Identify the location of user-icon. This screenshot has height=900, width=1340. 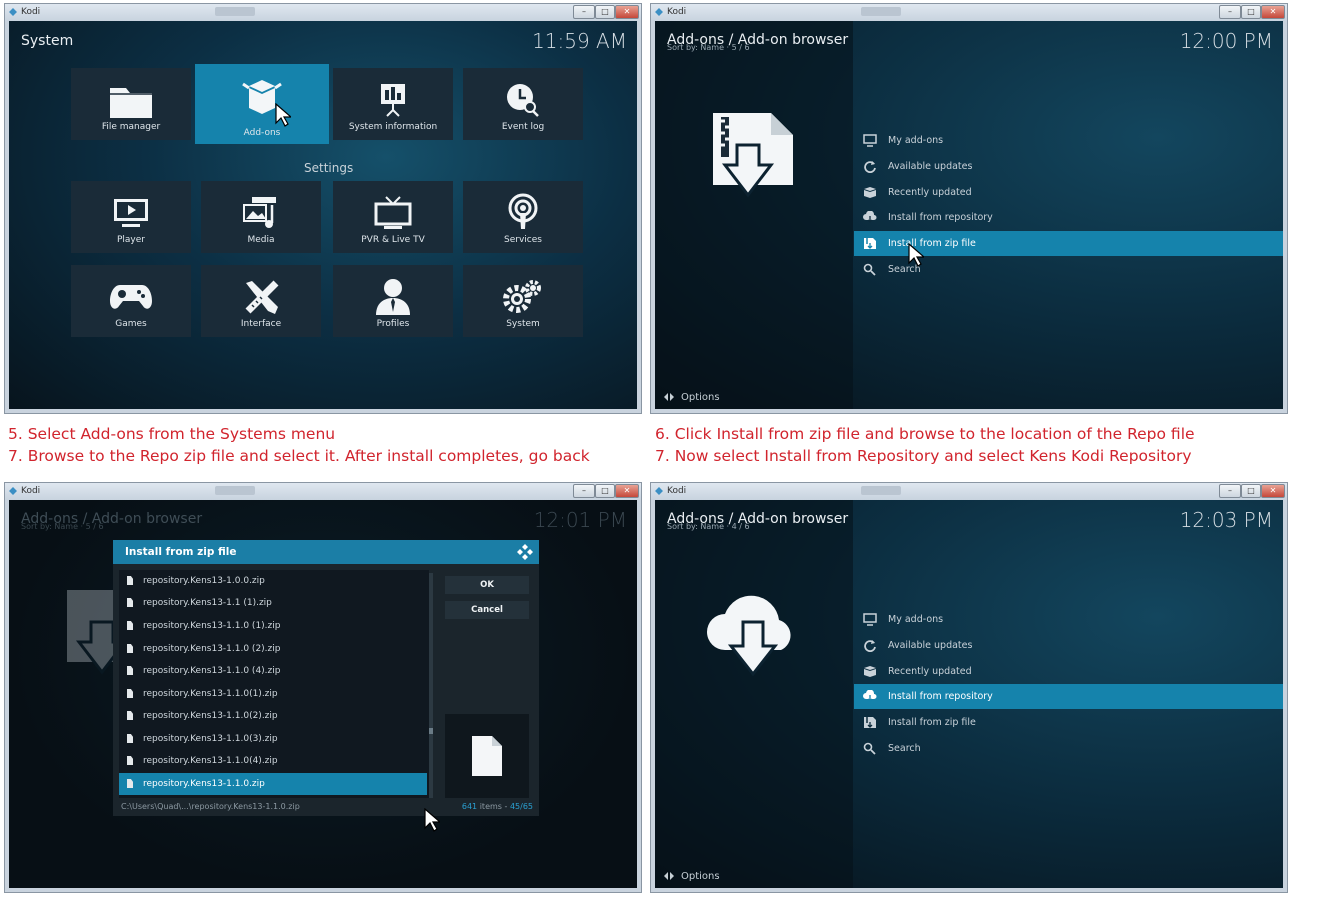
(393, 297).